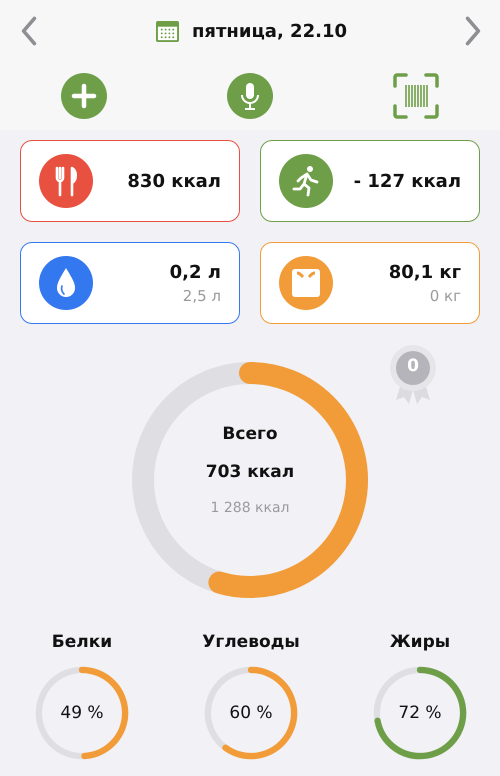 Image resolution: width=500 pixels, height=776 pixels. Describe the element at coordinates (269, 31) in the screenshot. I see `date-label: пятница, 22.10` at that location.